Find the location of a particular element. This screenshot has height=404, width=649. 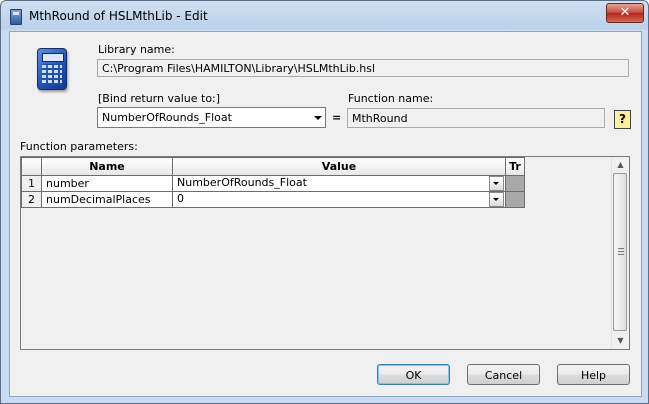

bind-return-label: [Bind return value to:] is located at coordinates (159, 98).